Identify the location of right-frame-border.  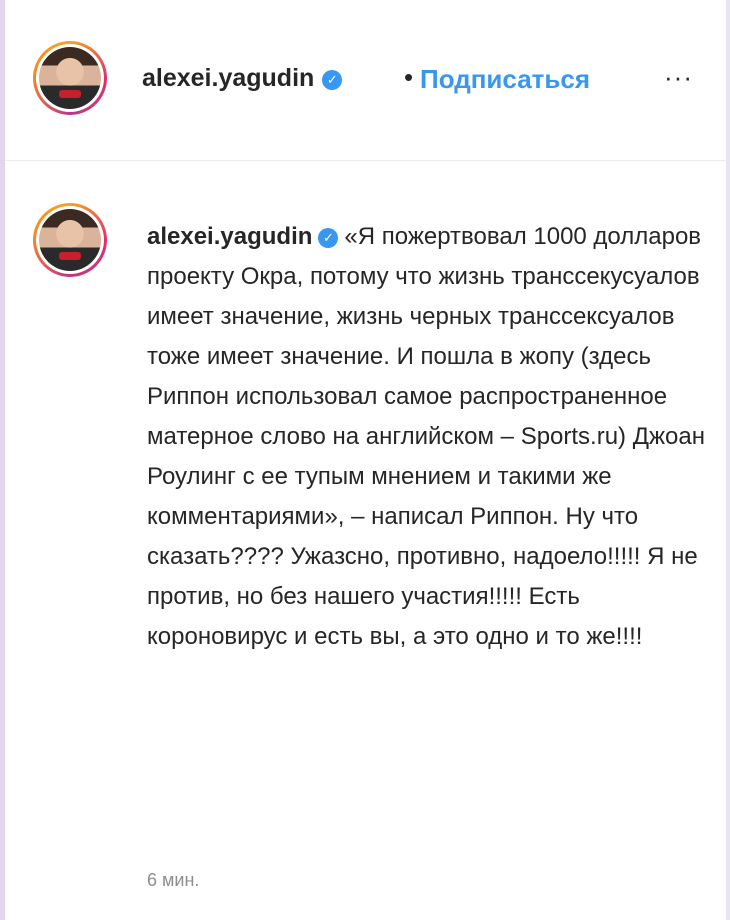
(728, 460).